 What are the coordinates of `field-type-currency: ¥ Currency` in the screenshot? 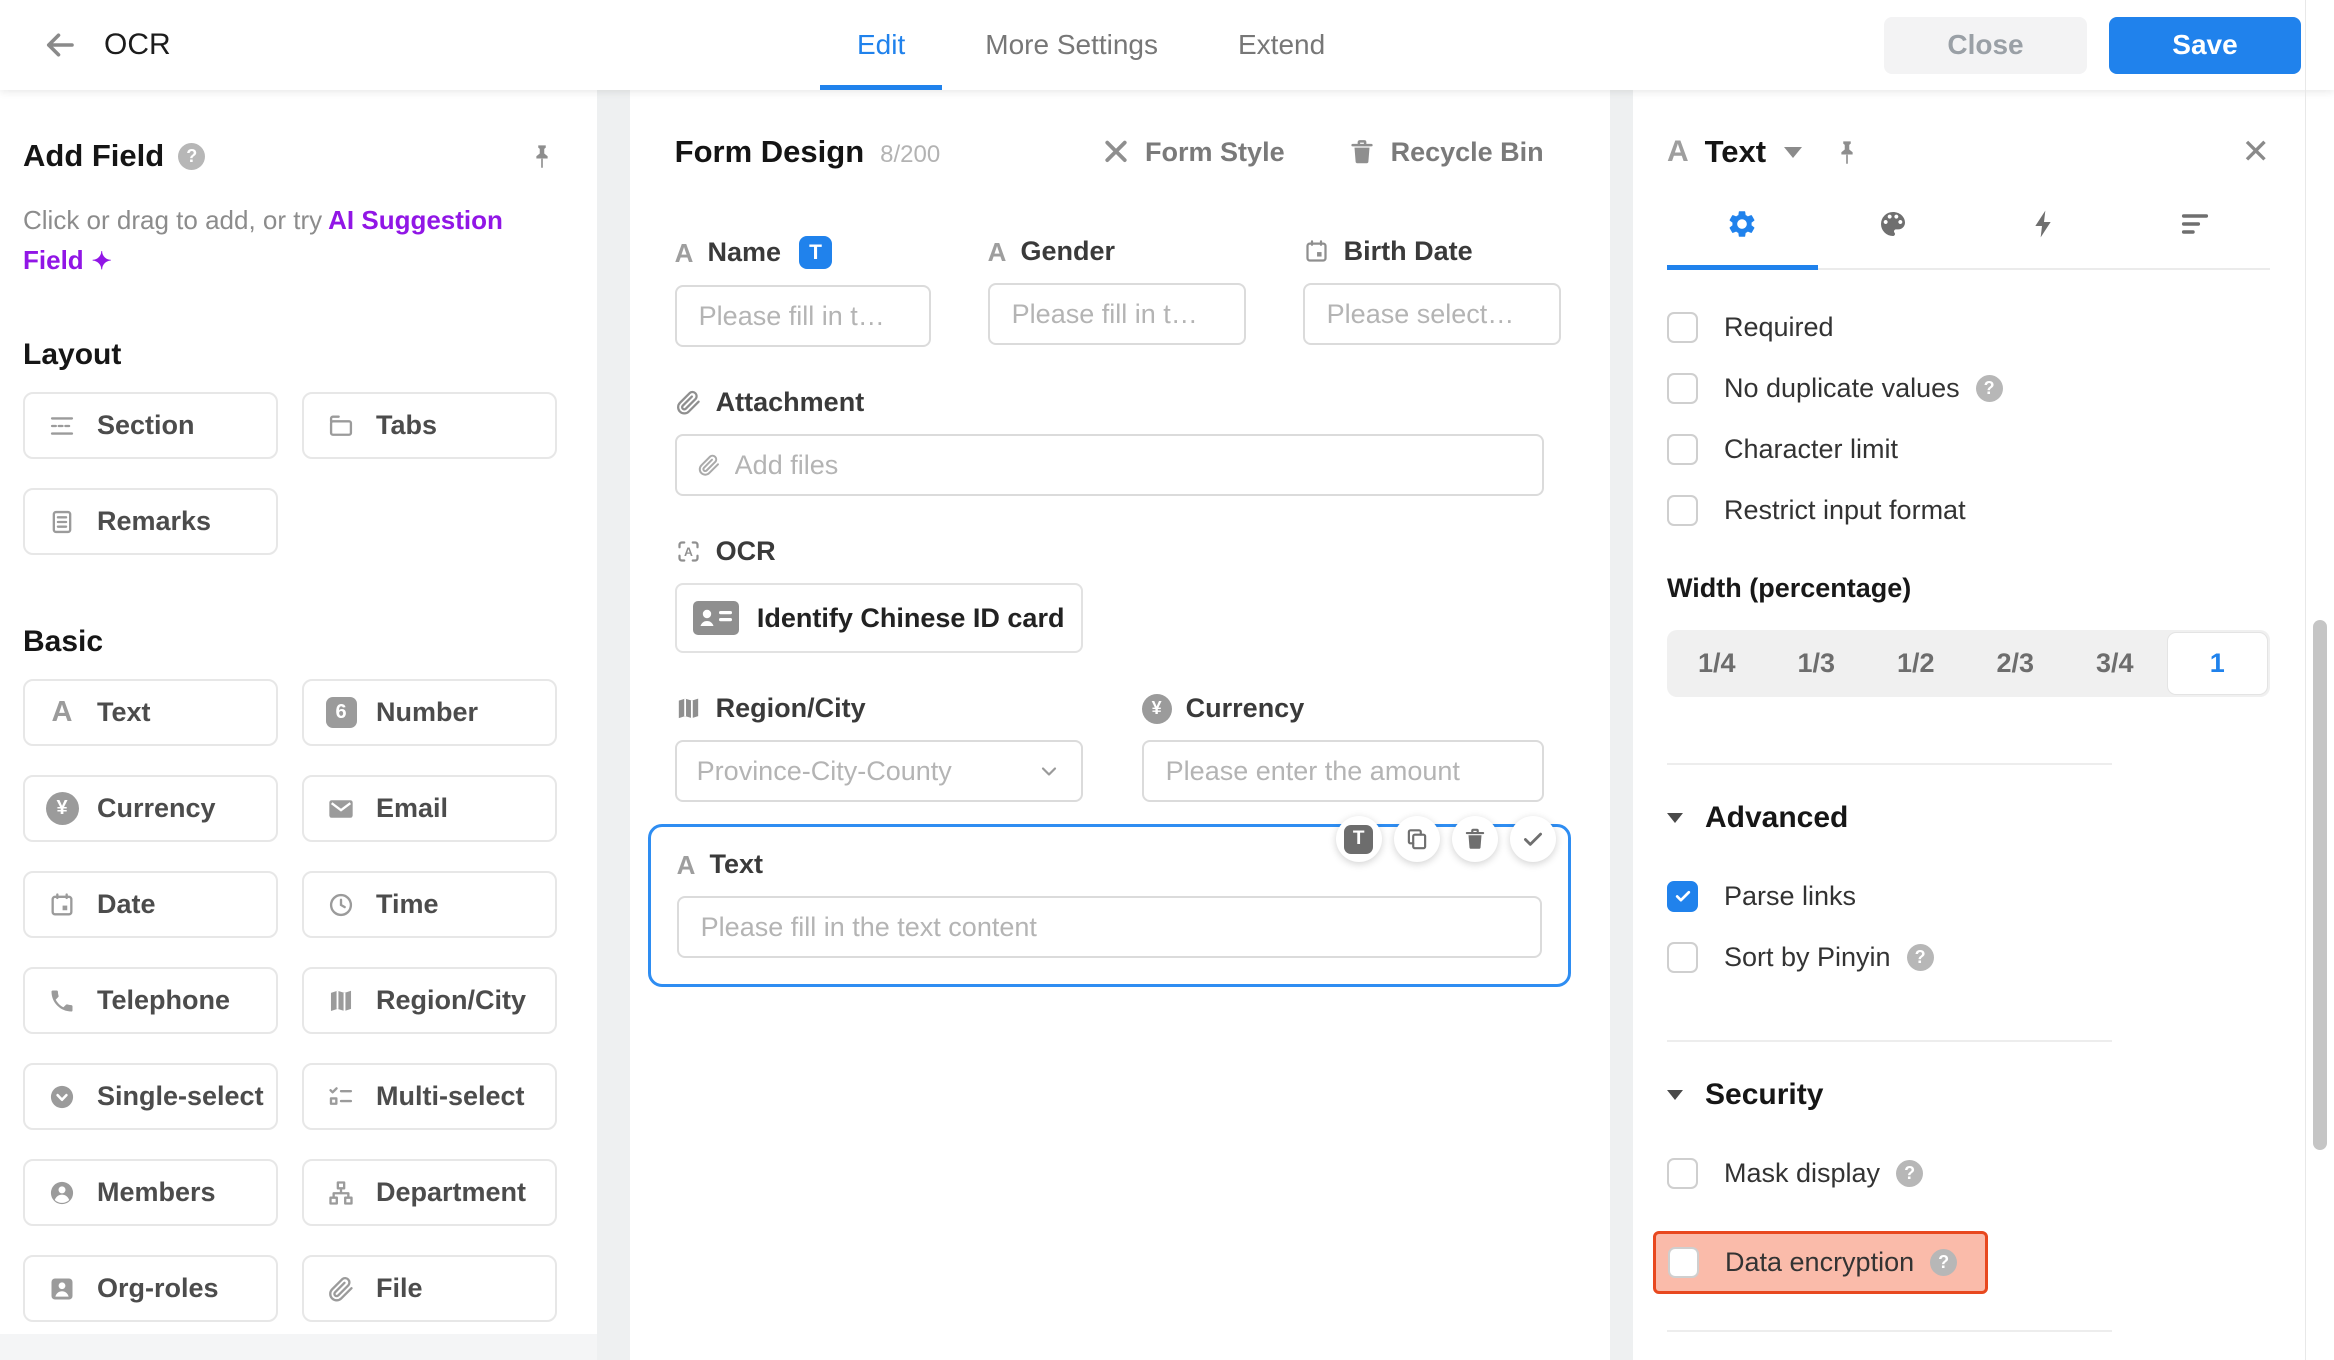 It's located at (150, 808).